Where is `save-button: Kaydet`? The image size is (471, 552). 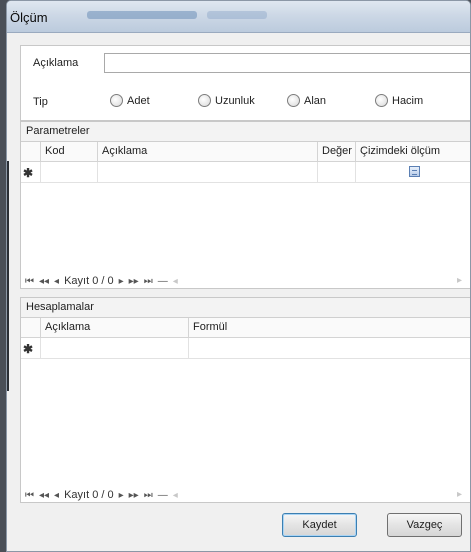 save-button: Kaydet is located at coordinates (319, 525).